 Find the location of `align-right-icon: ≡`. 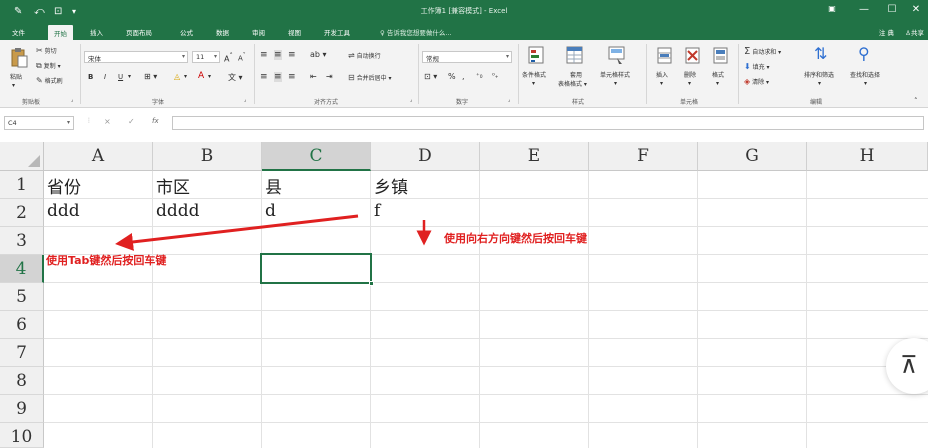

align-right-icon: ≡ is located at coordinates (292, 77).